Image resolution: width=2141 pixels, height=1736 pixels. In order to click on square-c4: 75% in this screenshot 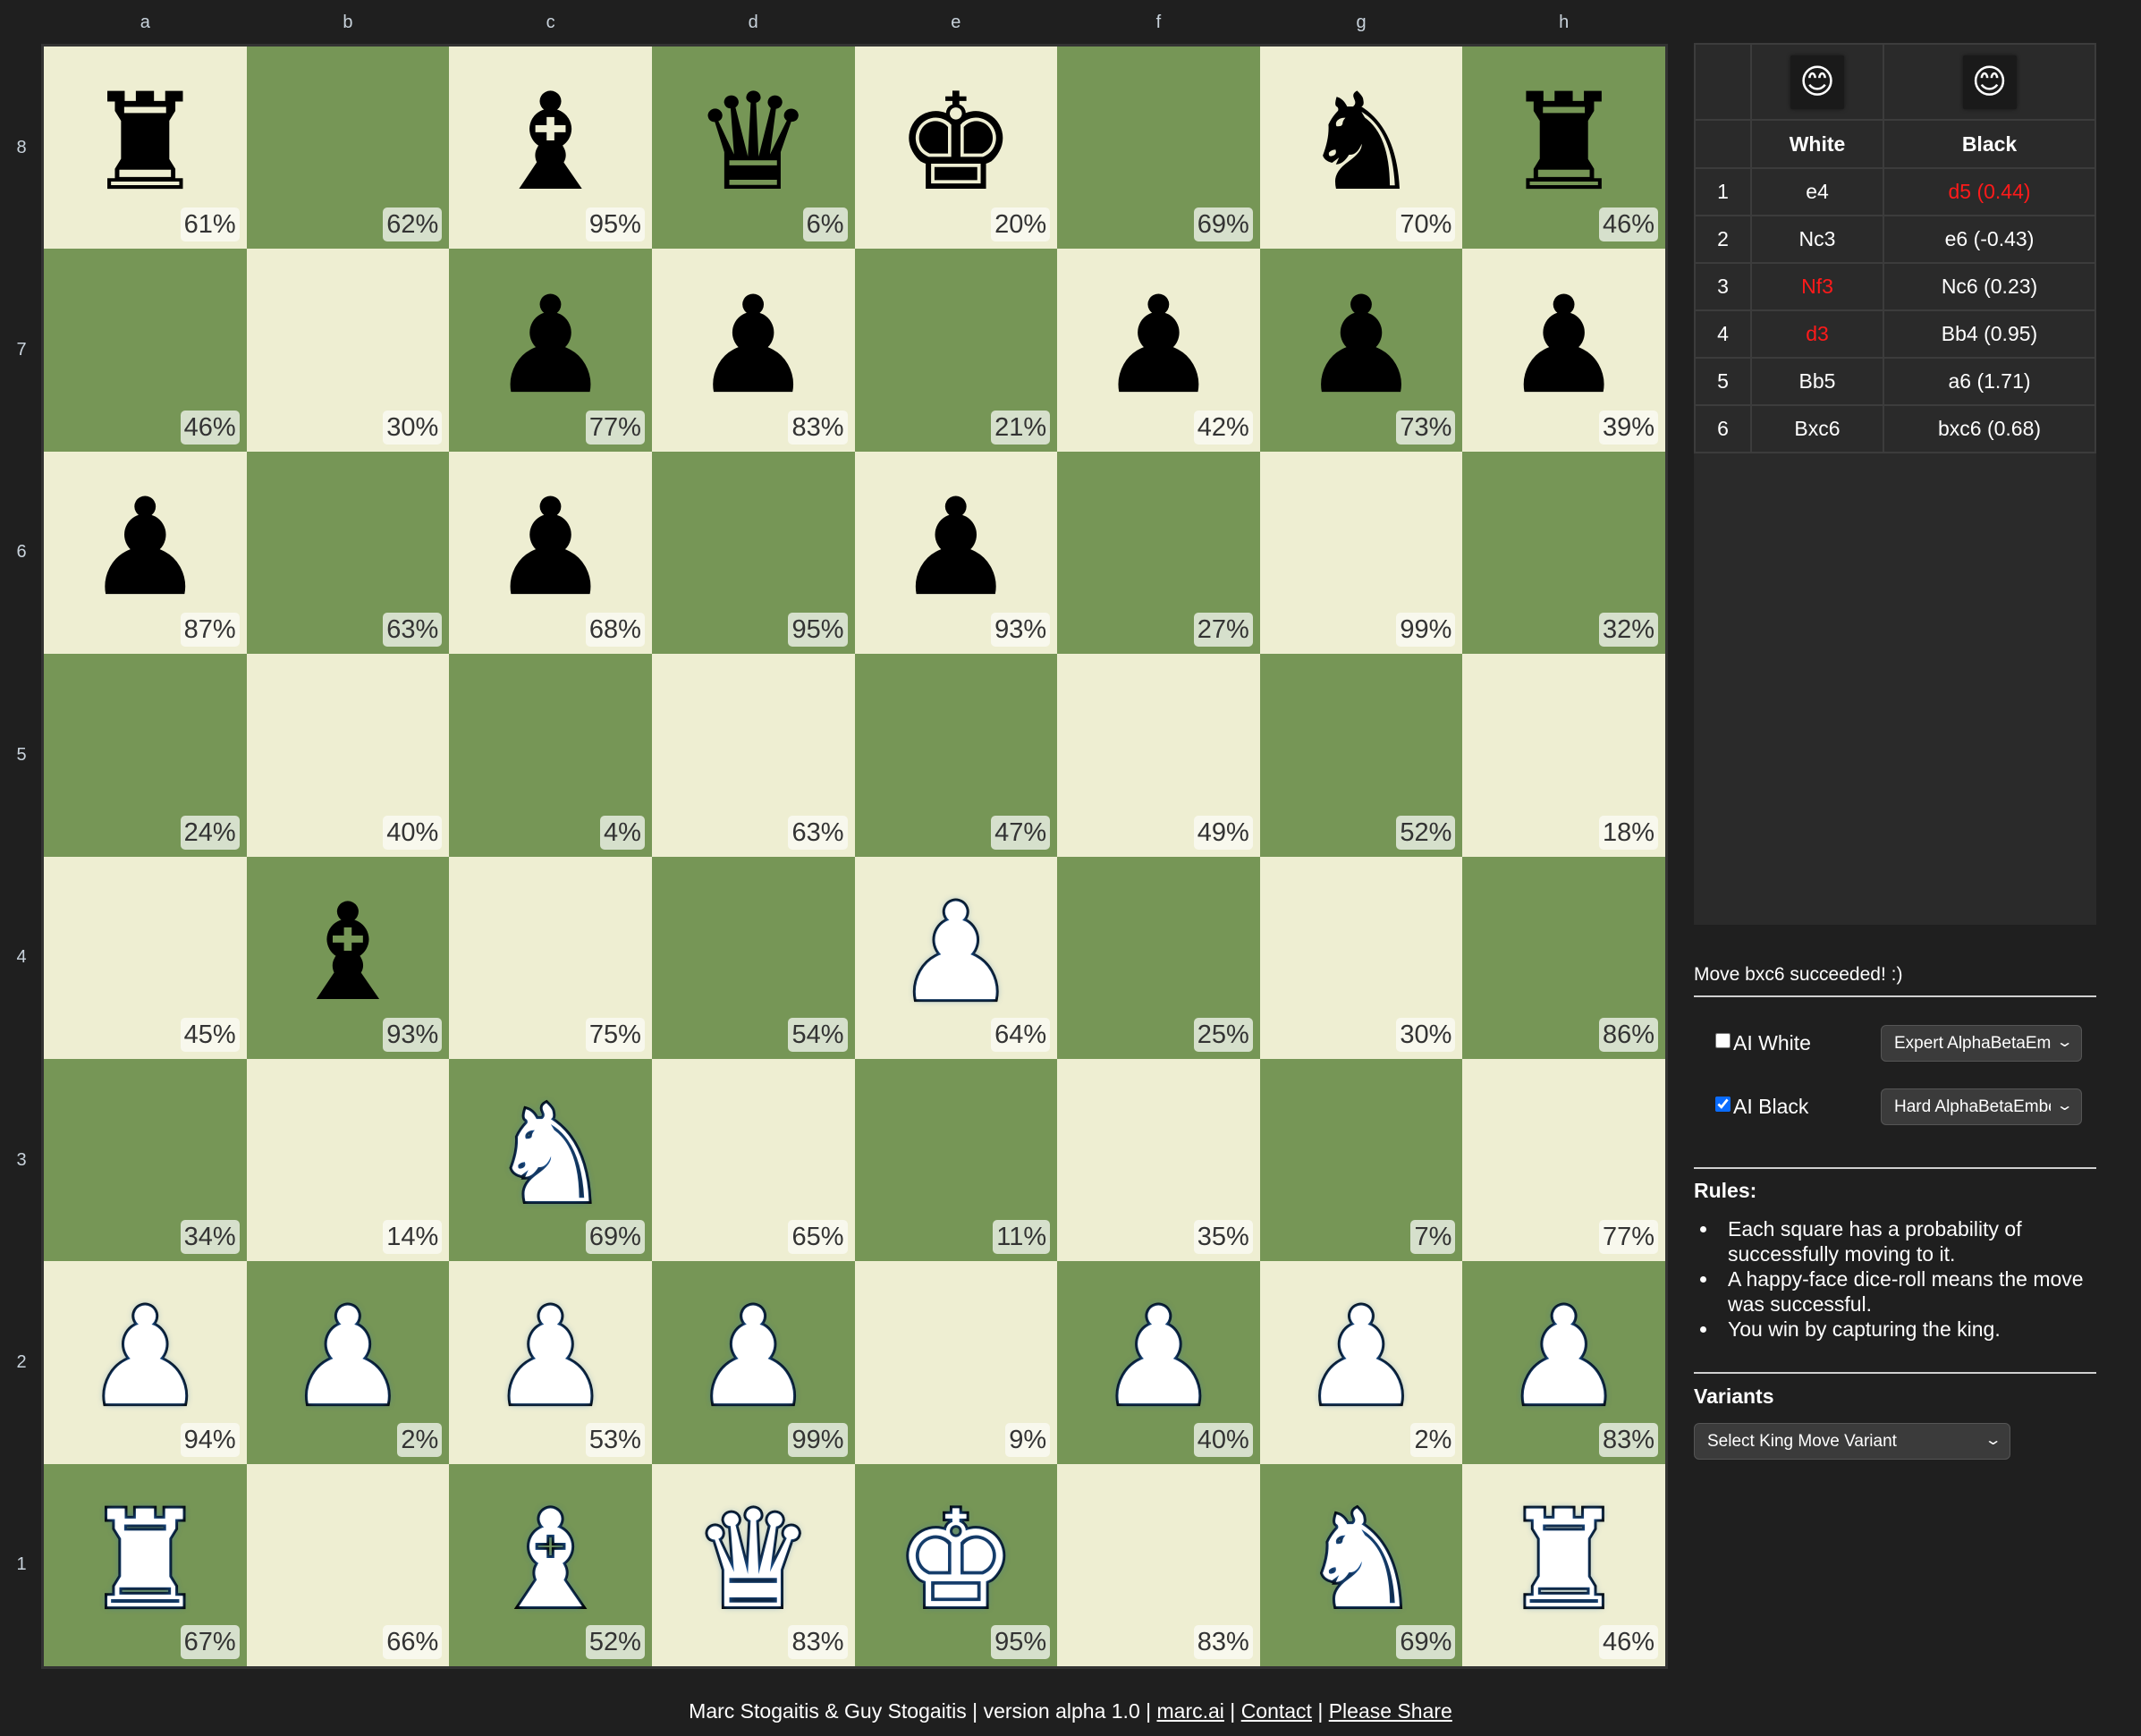, I will do `click(550, 957)`.